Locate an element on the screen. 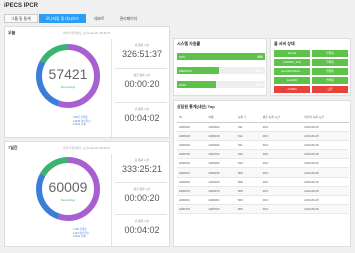 The image size is (355, 253). table-row: 2400001 2400001 506 00:0 2019-06-25 is located at coordinates (263, 200).